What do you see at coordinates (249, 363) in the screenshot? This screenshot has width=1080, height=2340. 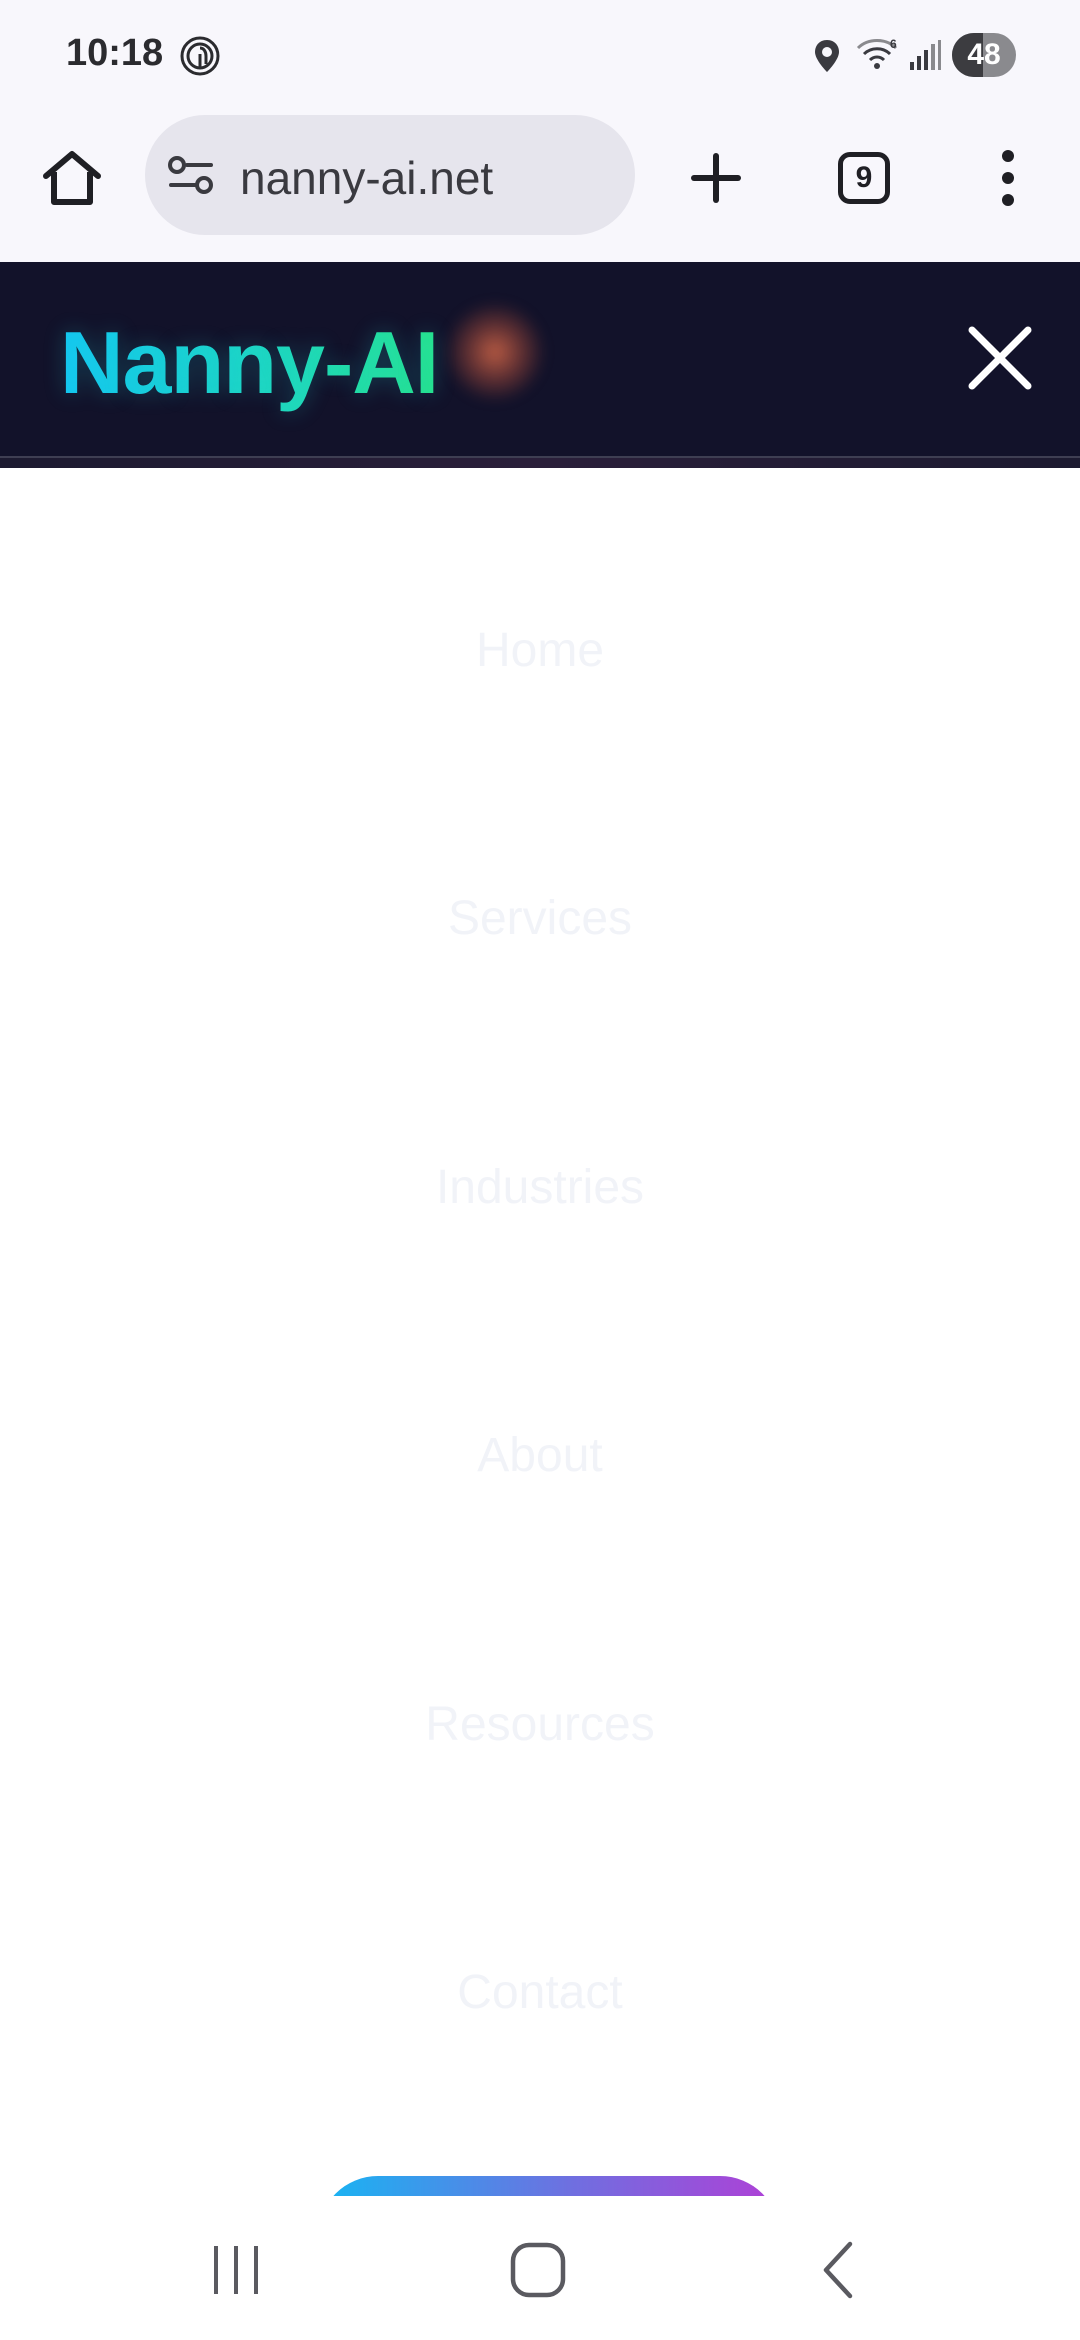 I see `site-logo: Nanny-AI` at bounding box center [249, 363].